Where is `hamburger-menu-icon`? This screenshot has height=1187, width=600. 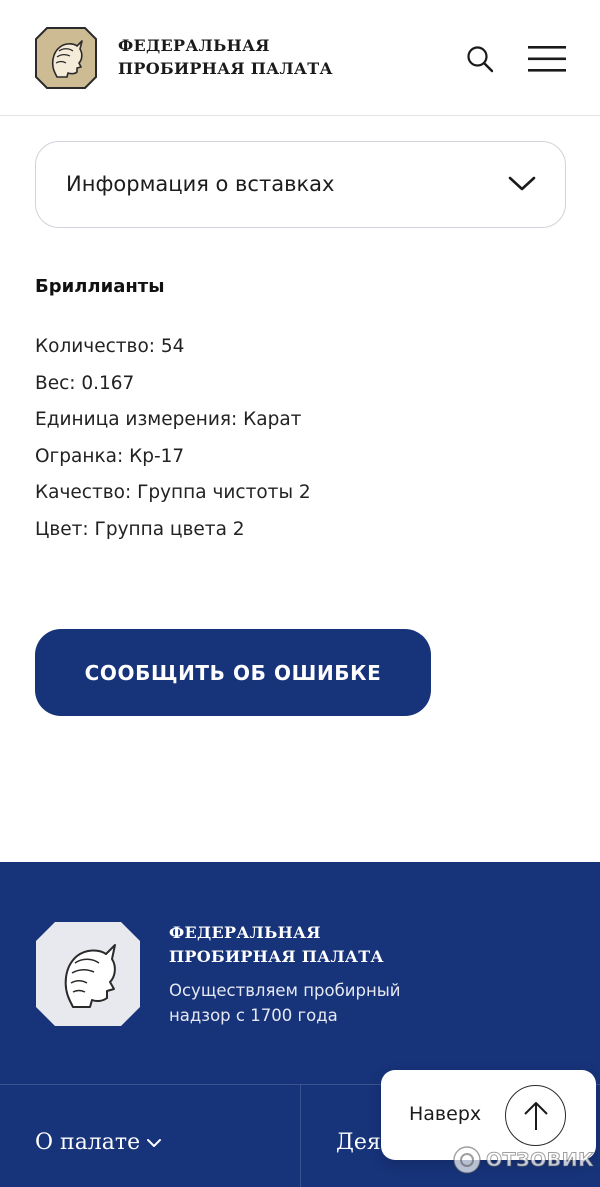 hamburger-menu-icon is located at coordinates (547, 59).